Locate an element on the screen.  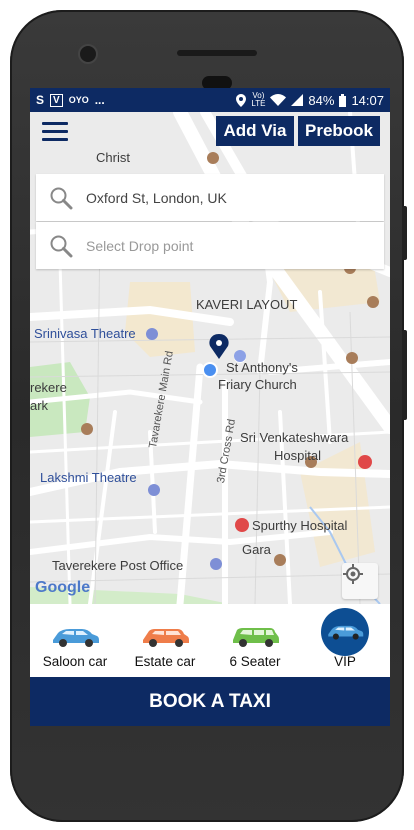
vehicle-label: Estate car is located at coordinates (165, 661).